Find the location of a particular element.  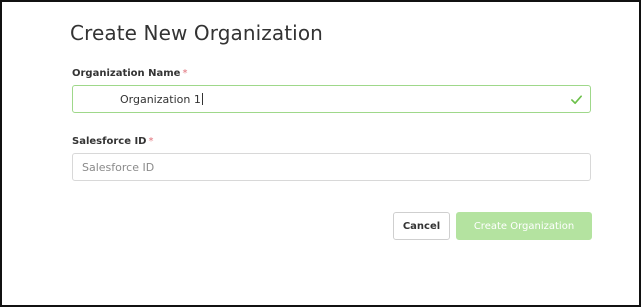

text-caret is located at coordinates (202, 99).